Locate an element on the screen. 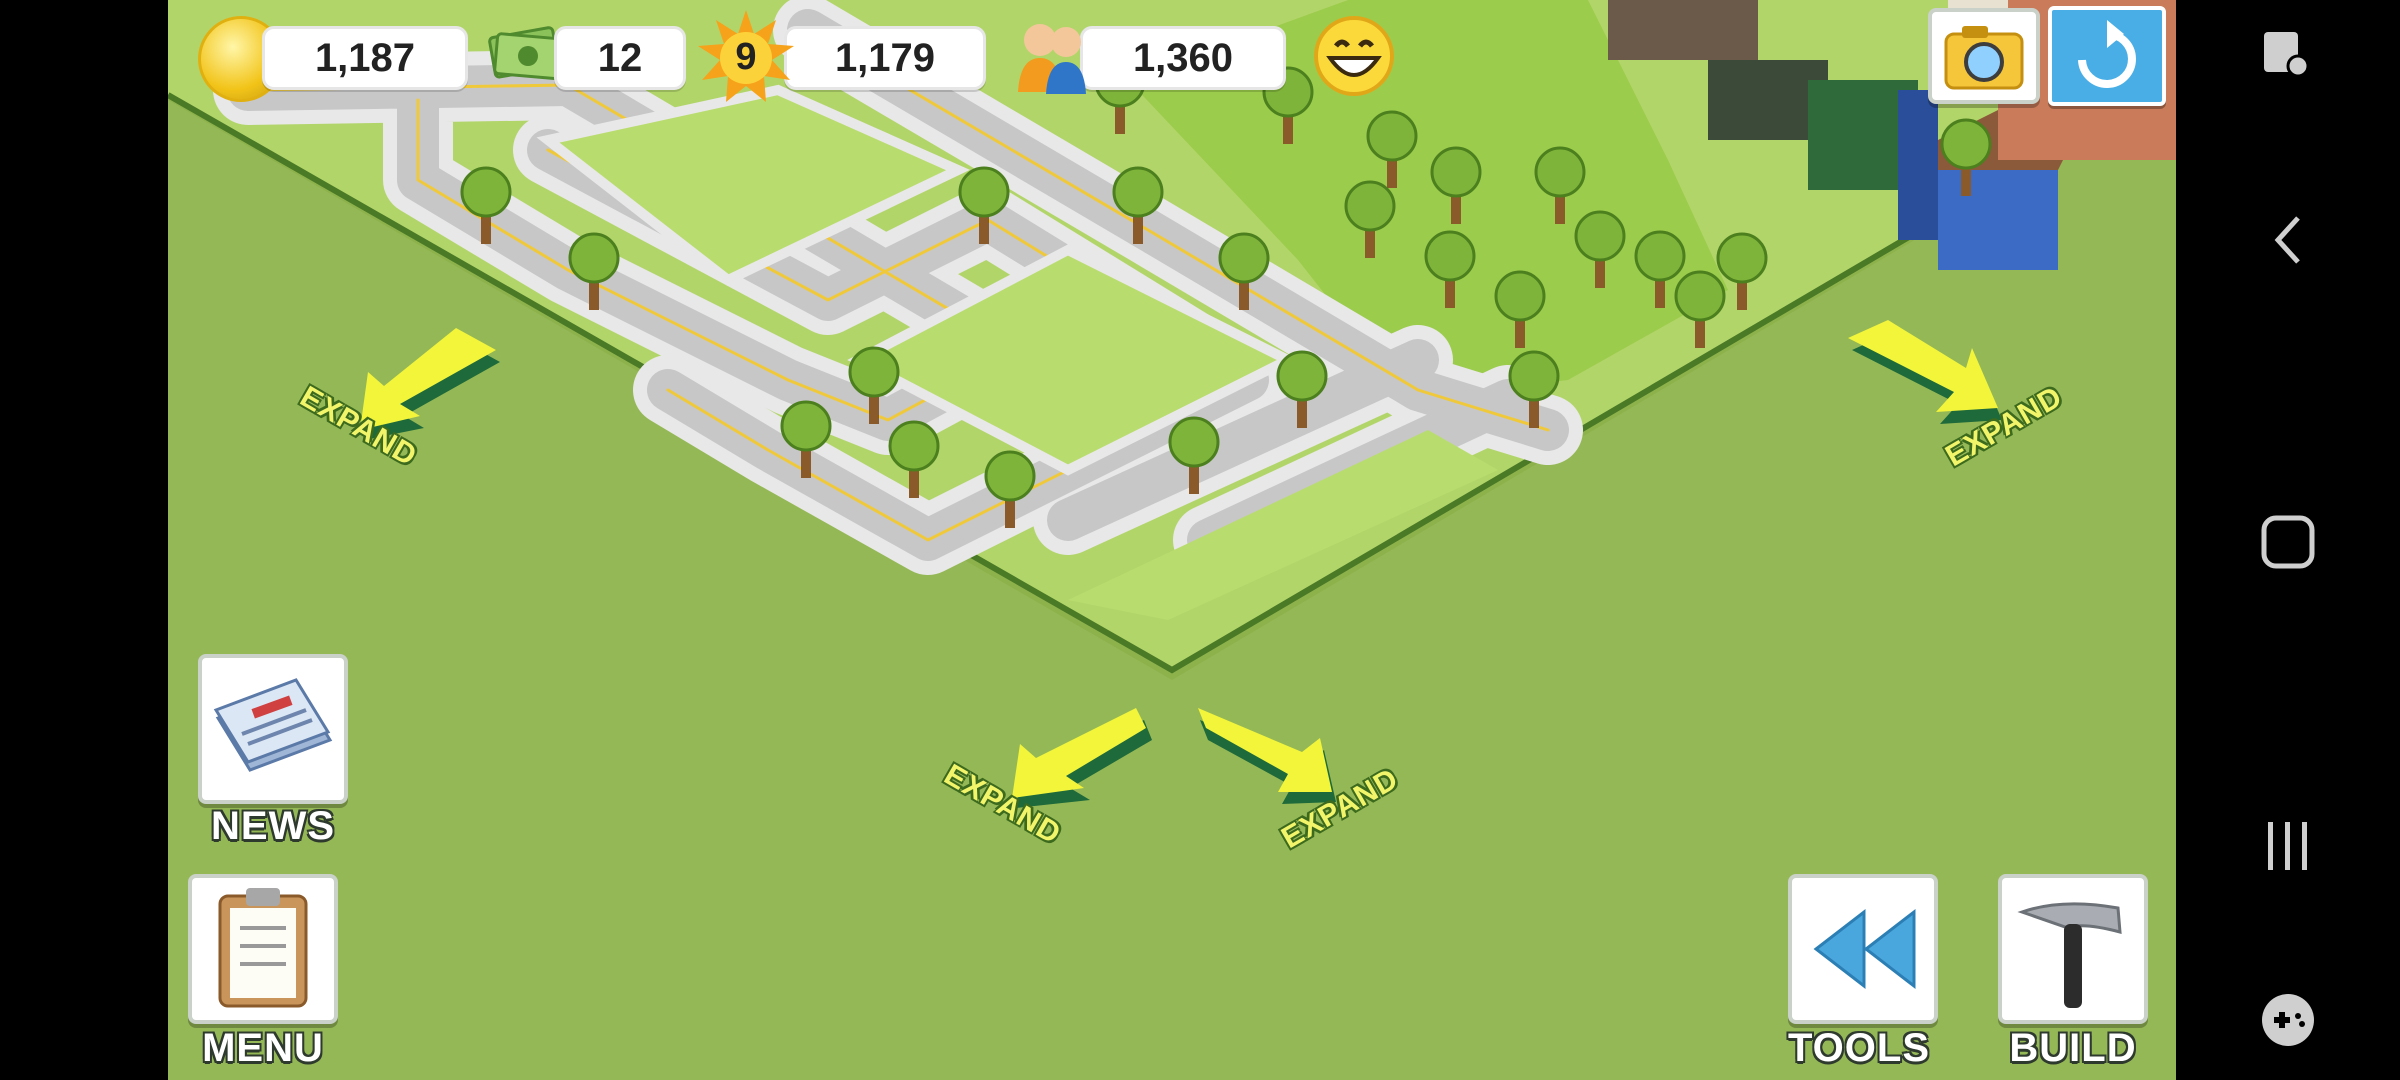  hammer-icon is located at coordinates (2069, 955).